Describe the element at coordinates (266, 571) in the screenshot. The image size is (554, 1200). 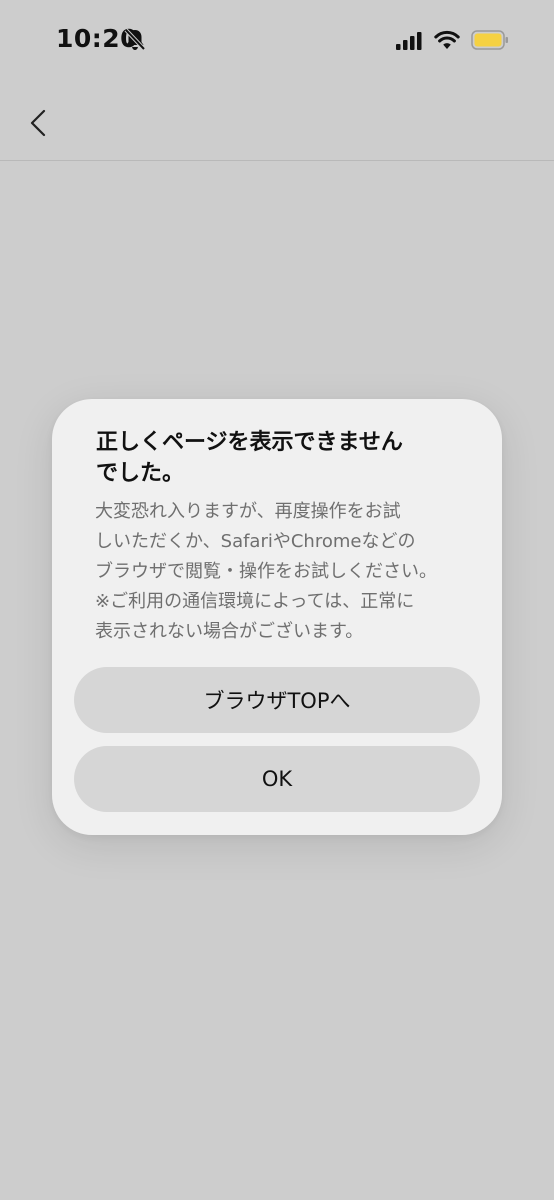
I see `dialog-message-line: ブラウザで閲覧・操作をお試しください。` at that location.